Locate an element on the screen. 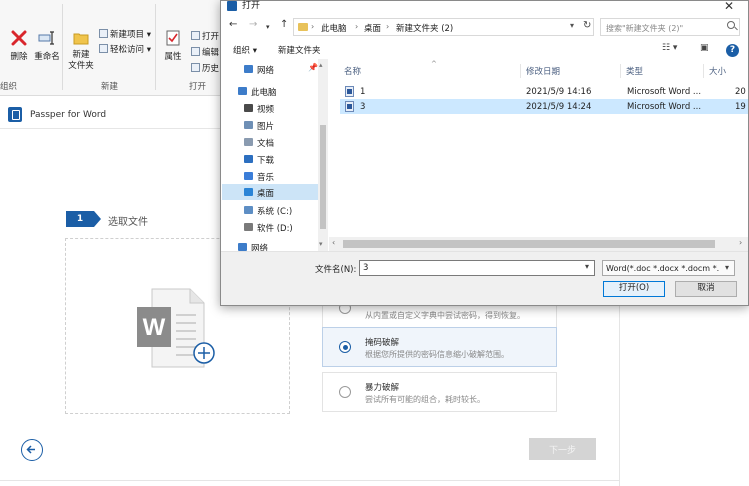 The image size is (749, 486). dialog-title: 打开 is located at coordinates (251, 6).